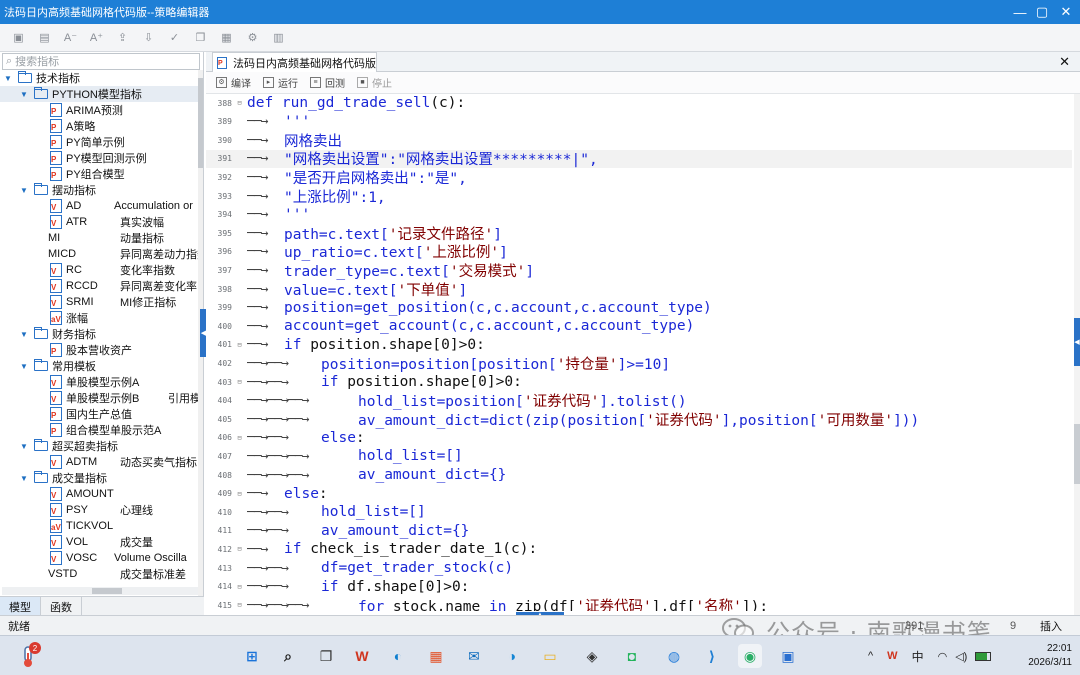 The height and width of the screenshot is (675, 1080). Describe the element at coordinates (1050, 656) in the screenshot. I see `clock: 22:01 2026/3/11` at that location.